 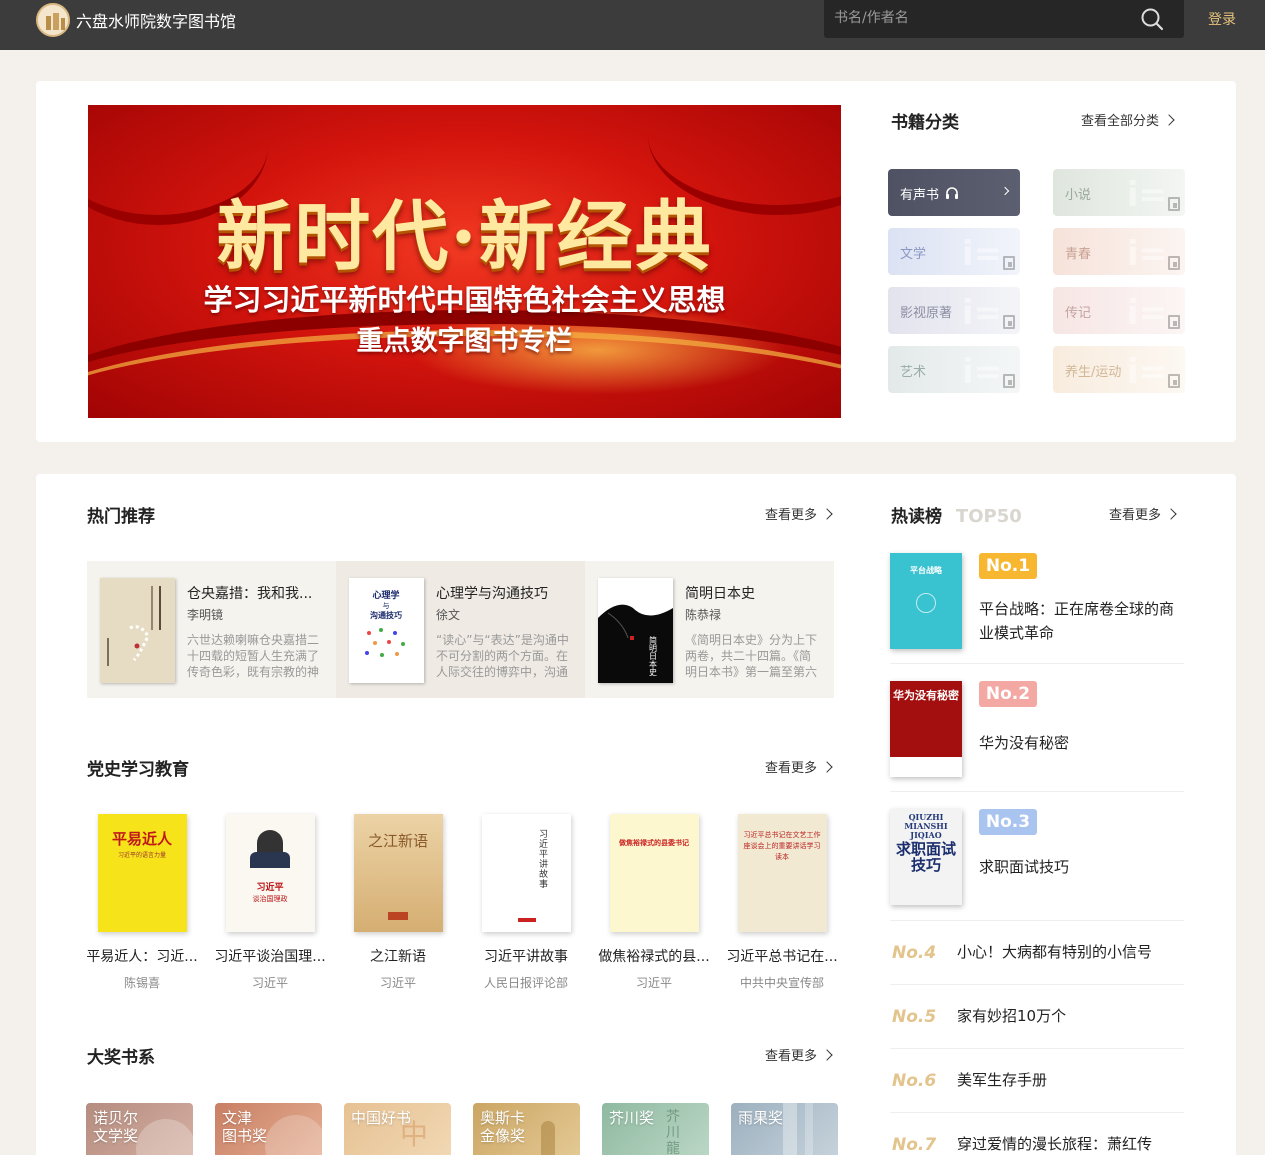 I want to click on party-book-item: 习近平 谈治国理政 习近平谈治国理... 习近平, so click(x=270, y=902).